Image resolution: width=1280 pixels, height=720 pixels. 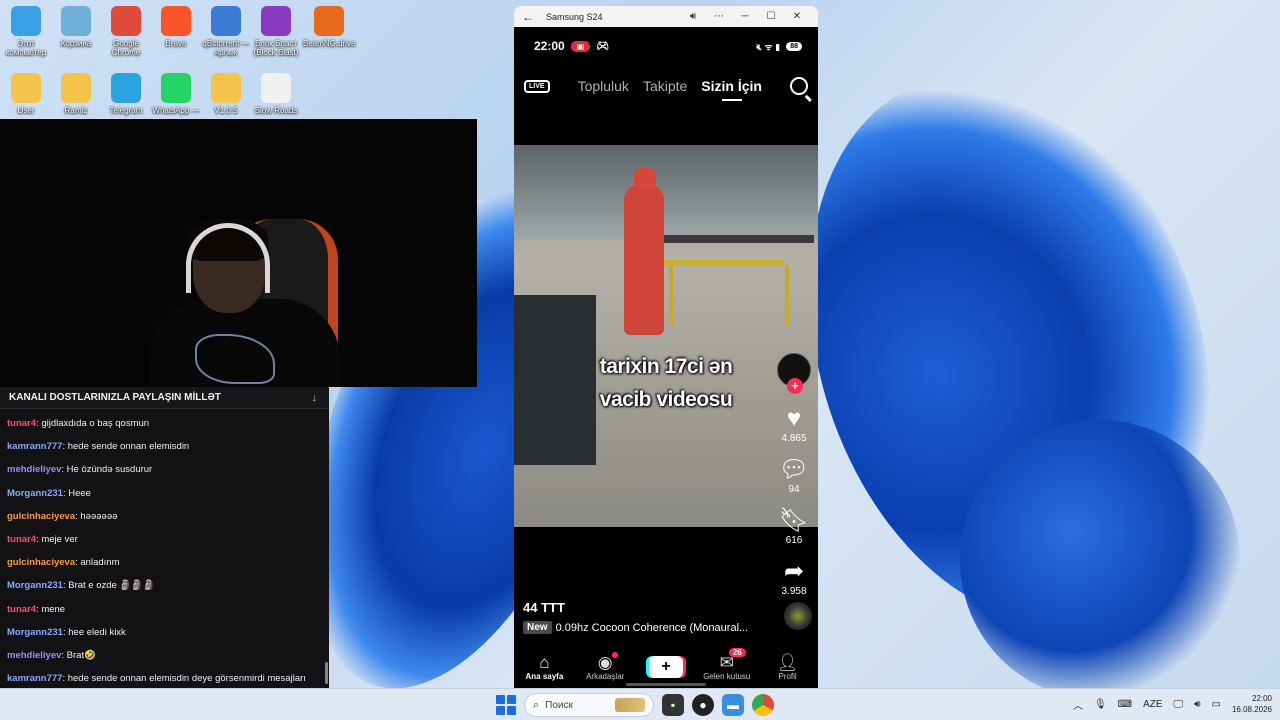 I want to click on monitor-icon, so click(x=26, y=21).